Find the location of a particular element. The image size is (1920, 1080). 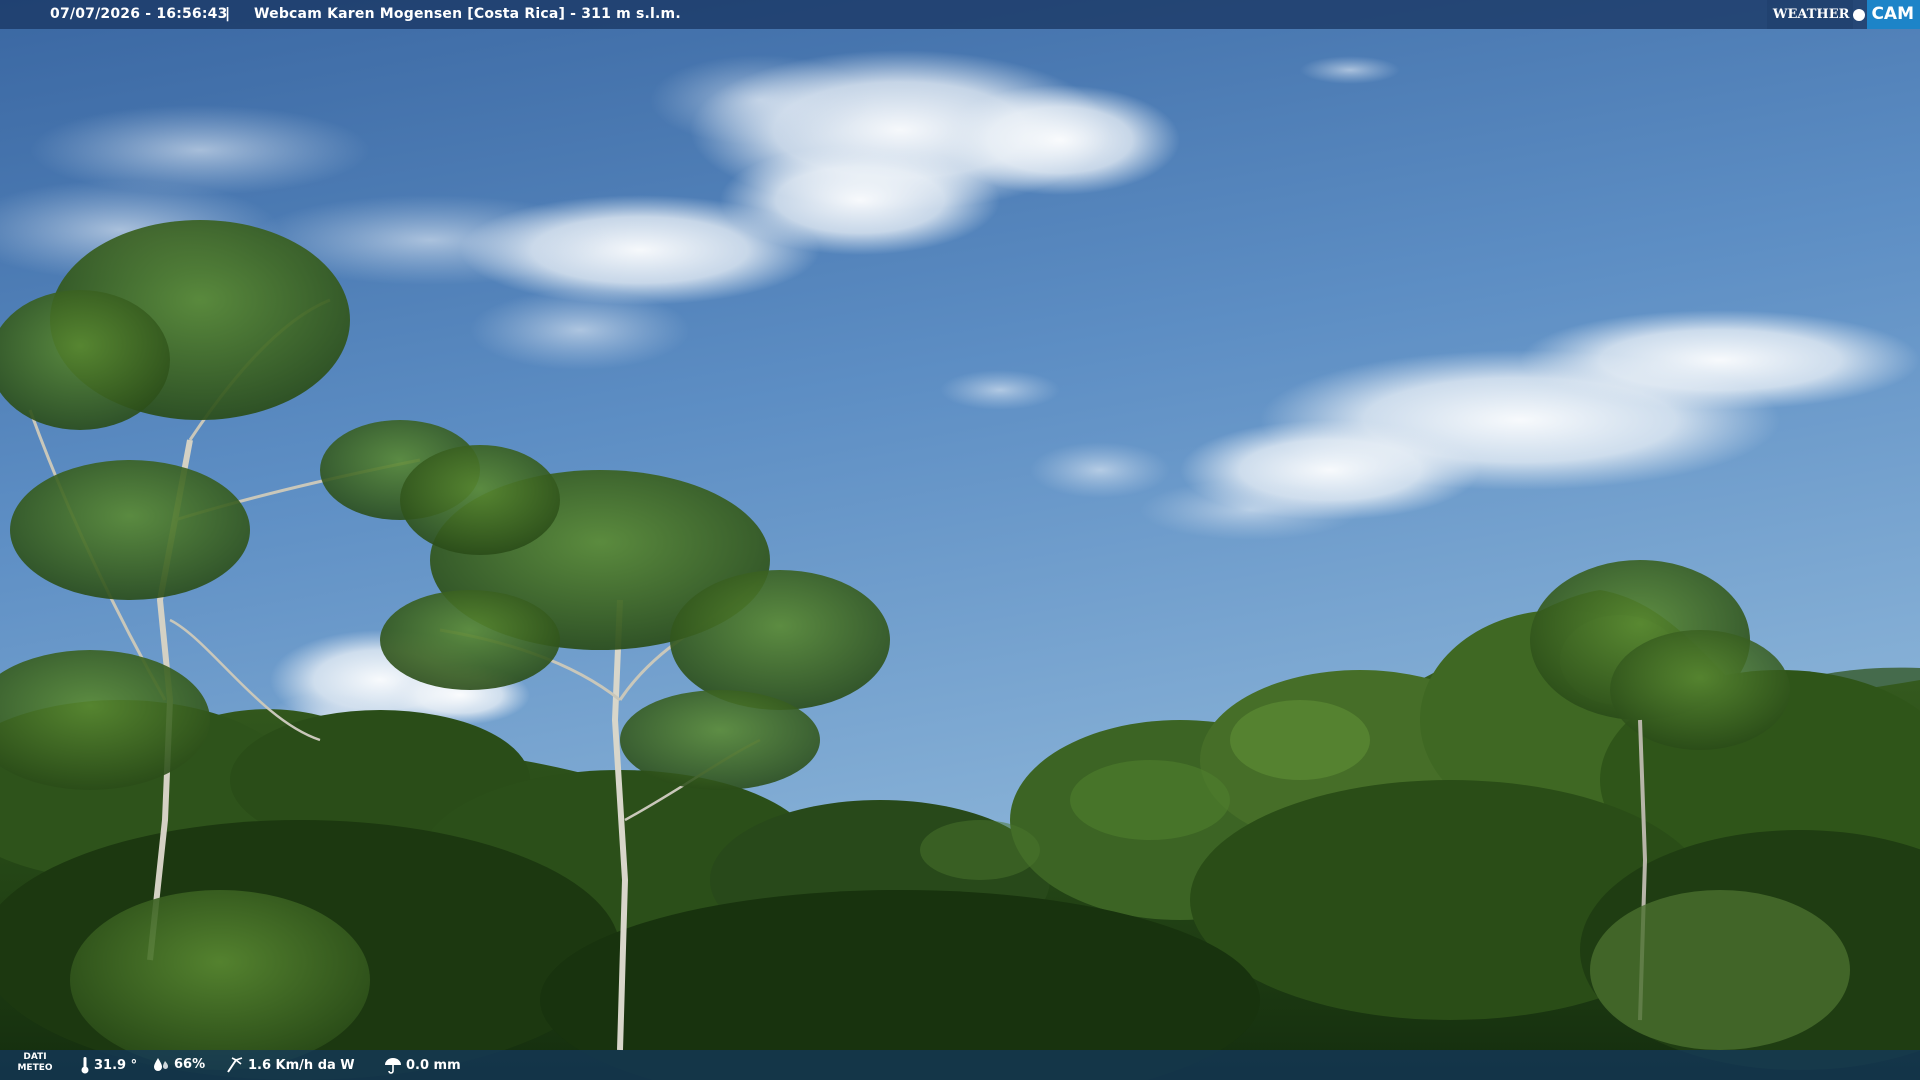

temperature-reading: 31.9 ° is located at coordinates (108, 1065).